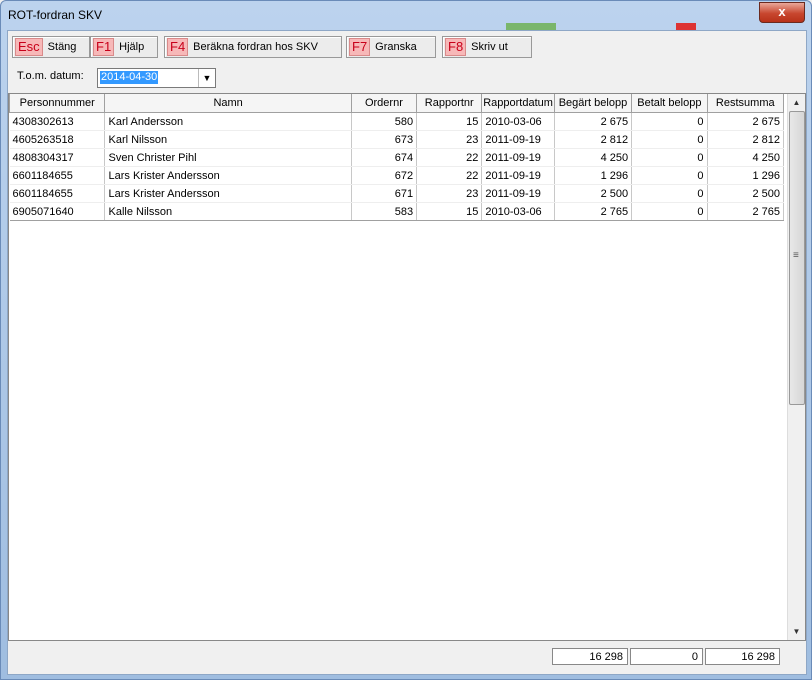 This screenshot has height=680, width=812. I want to click on cell-ordernr: 673, so click(384, 139).